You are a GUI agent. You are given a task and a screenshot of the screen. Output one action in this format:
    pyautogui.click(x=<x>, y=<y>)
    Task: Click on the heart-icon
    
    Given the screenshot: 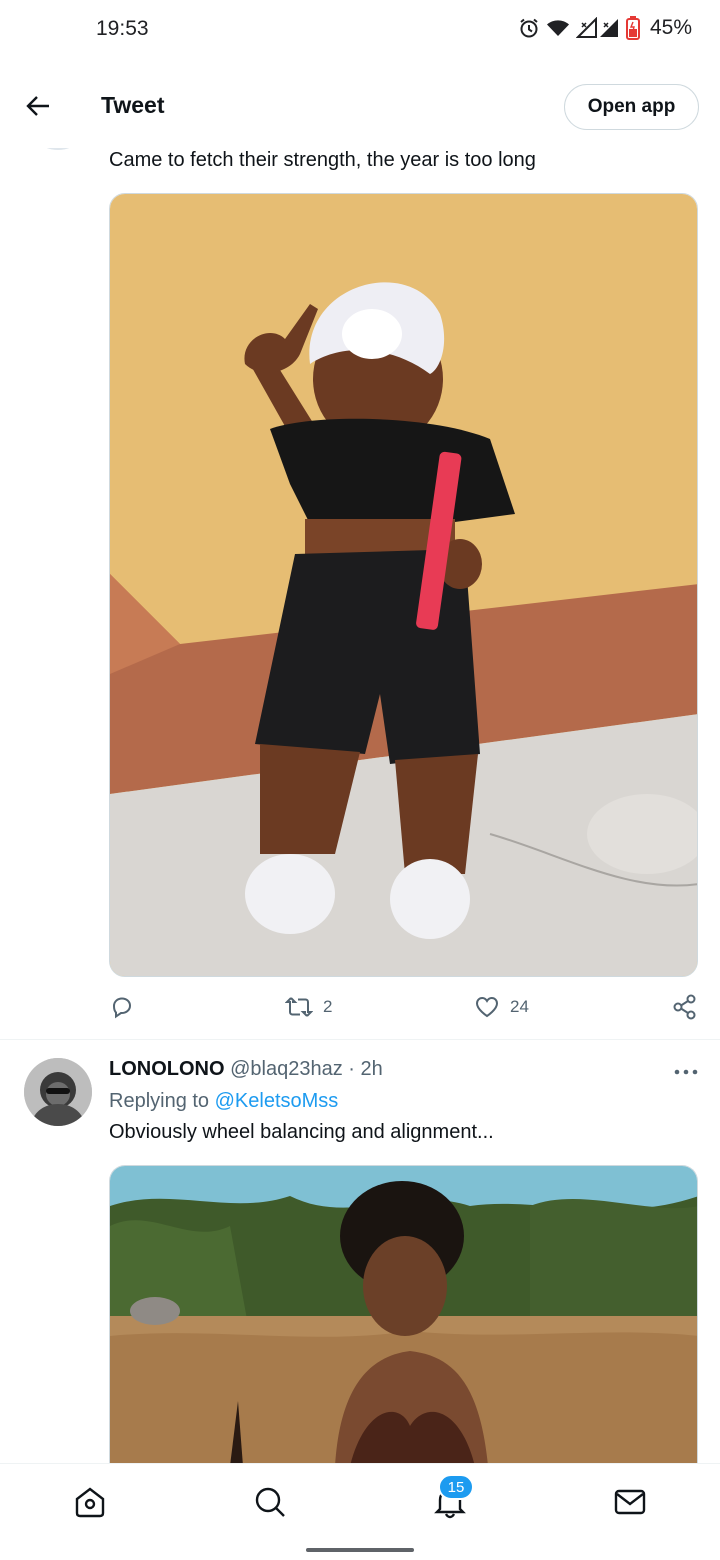 What is the action you would take?
    pyautogui.click(x=487, y=1007)
    